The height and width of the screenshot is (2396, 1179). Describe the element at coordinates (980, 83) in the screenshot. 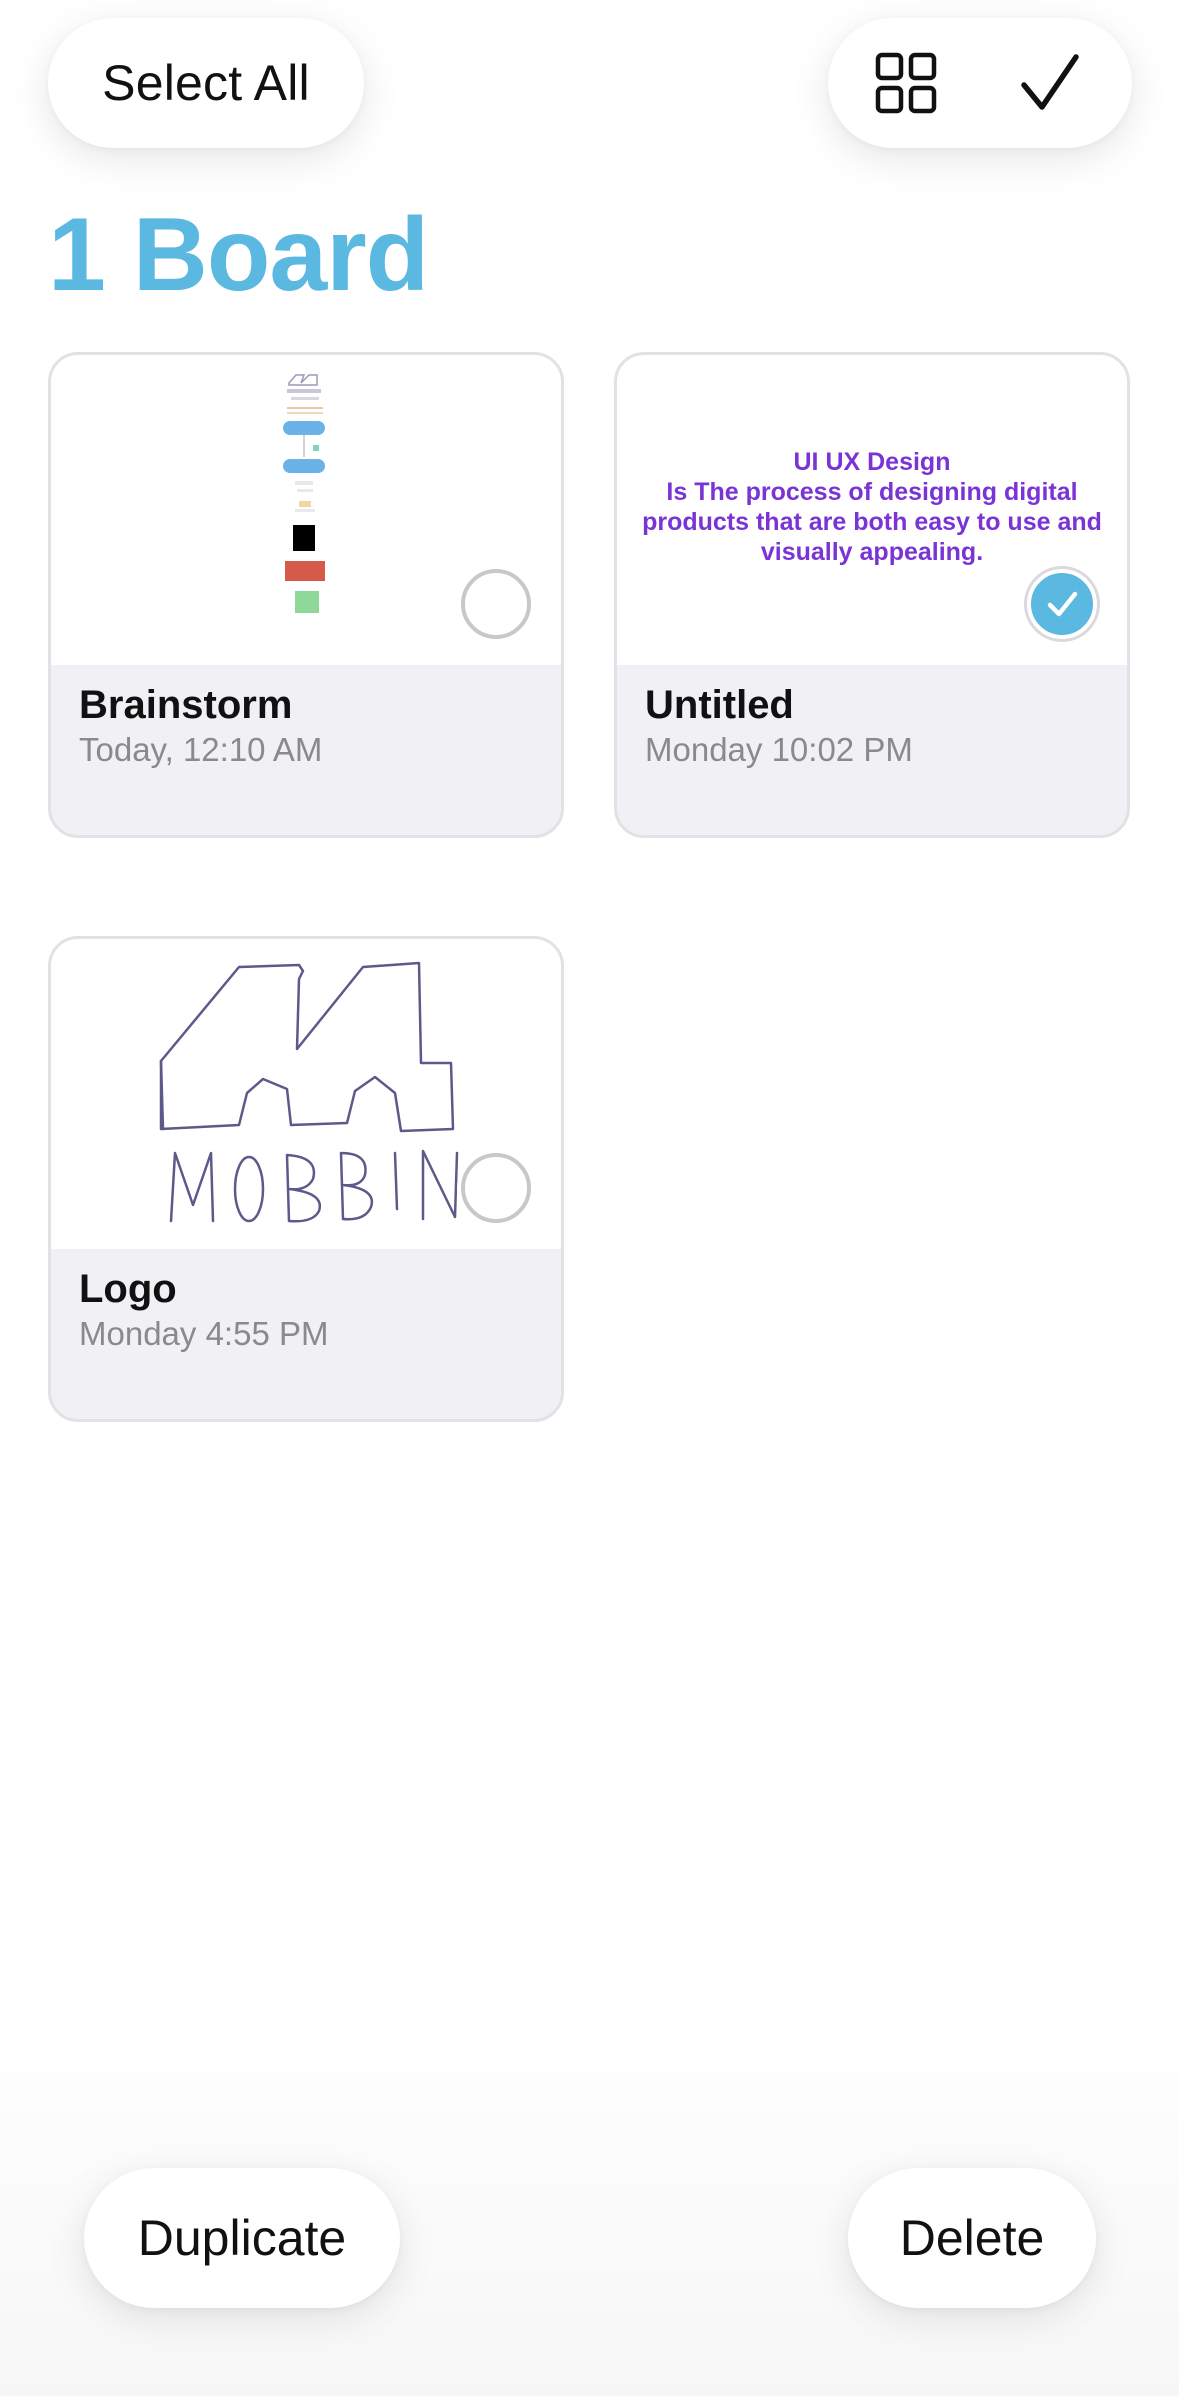

I see `toolbar-right-group` at that location.